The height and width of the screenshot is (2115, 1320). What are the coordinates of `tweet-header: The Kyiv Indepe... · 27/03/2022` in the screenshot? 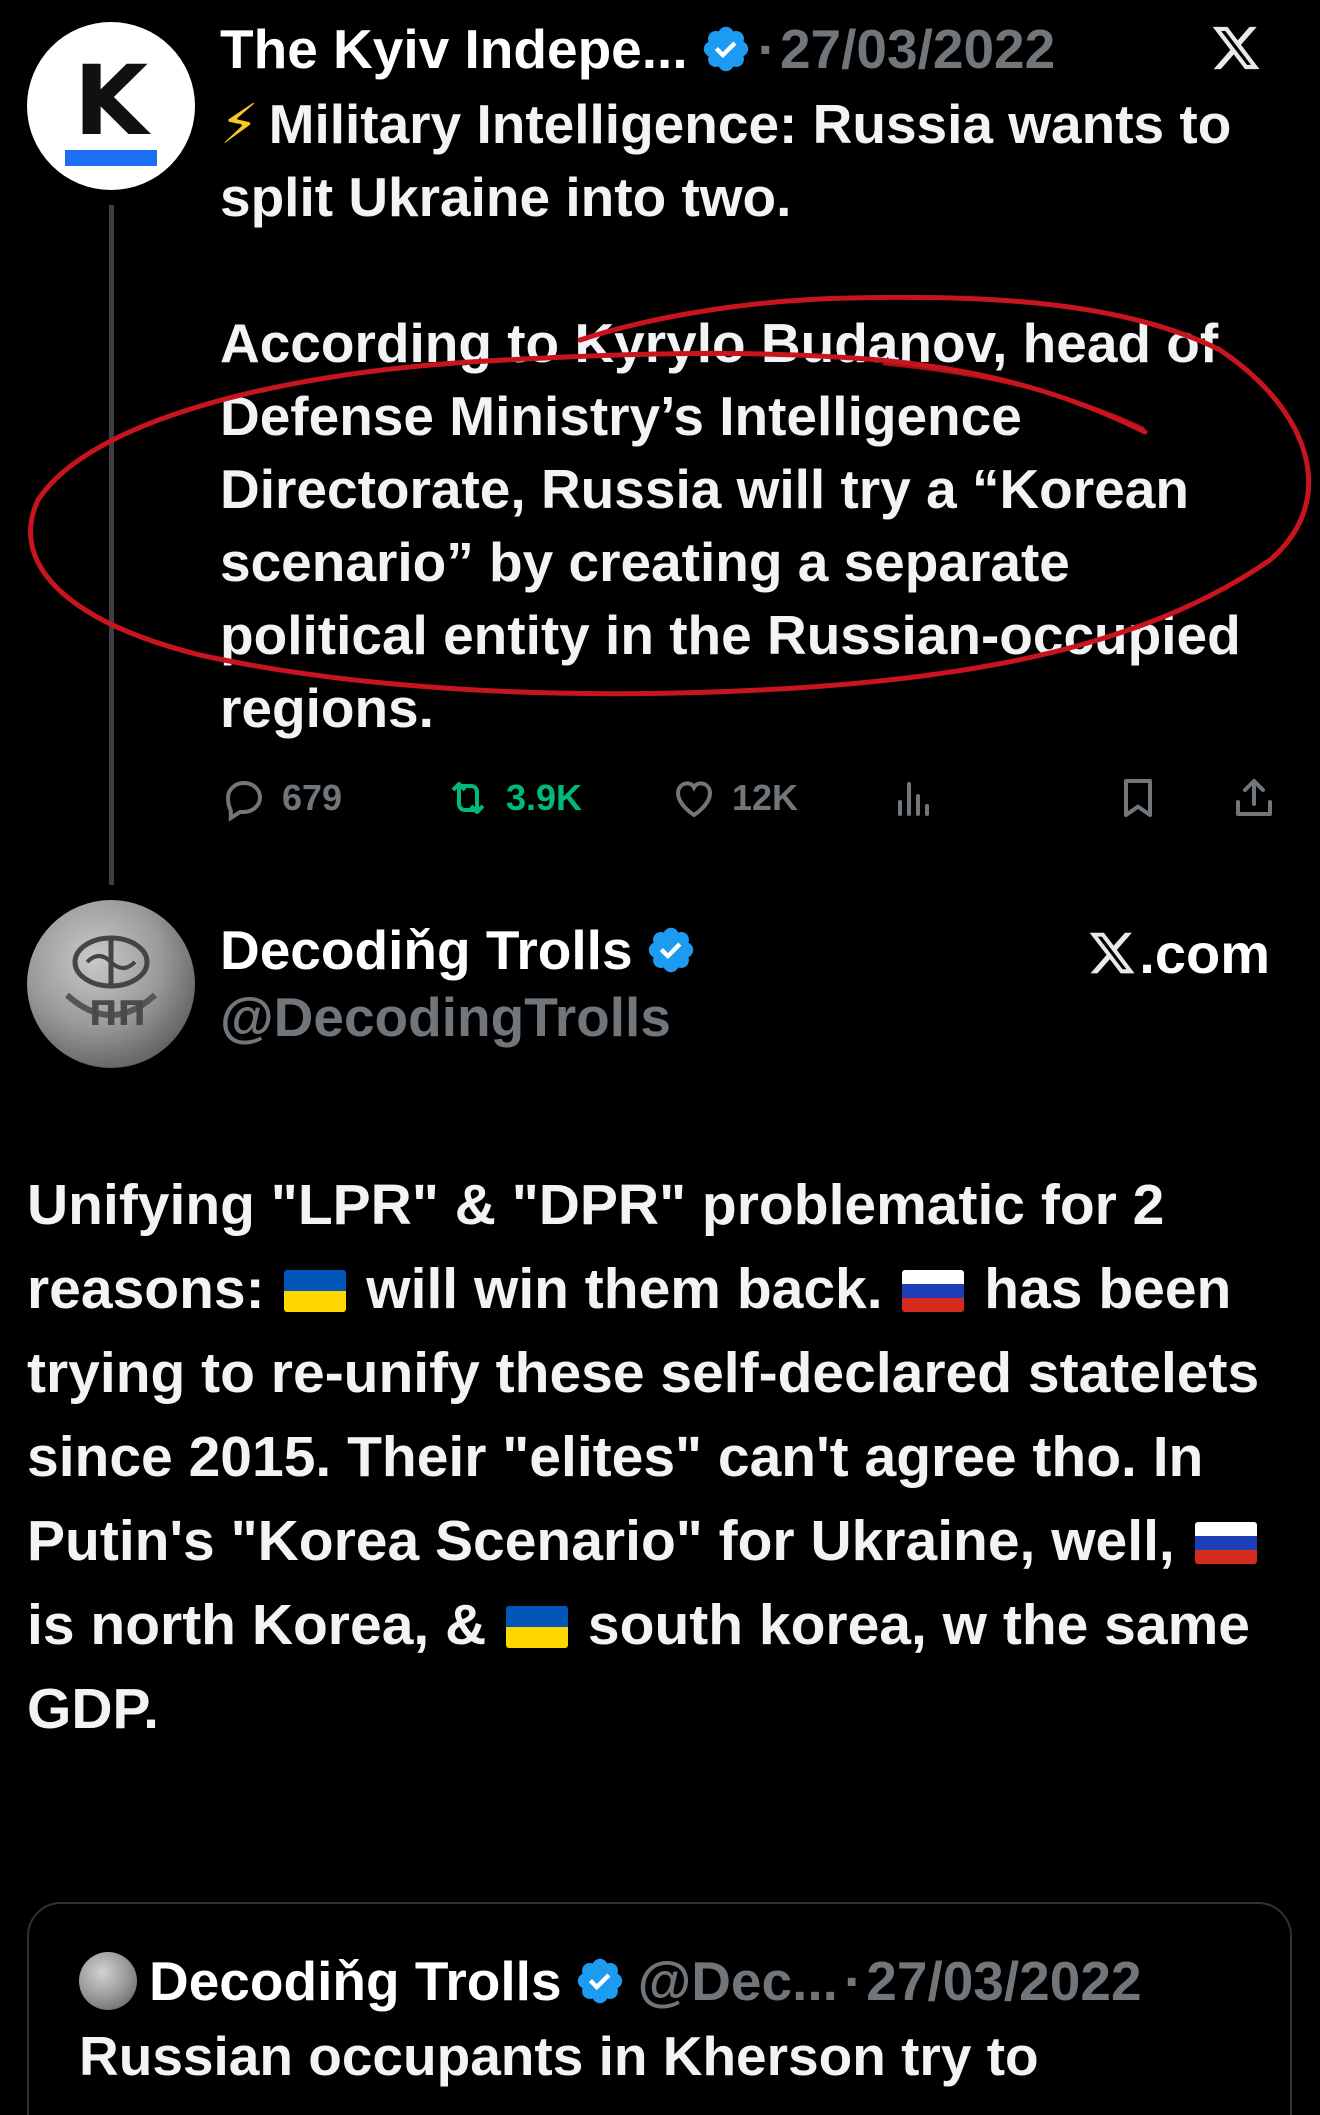 It's located at (760, 49).